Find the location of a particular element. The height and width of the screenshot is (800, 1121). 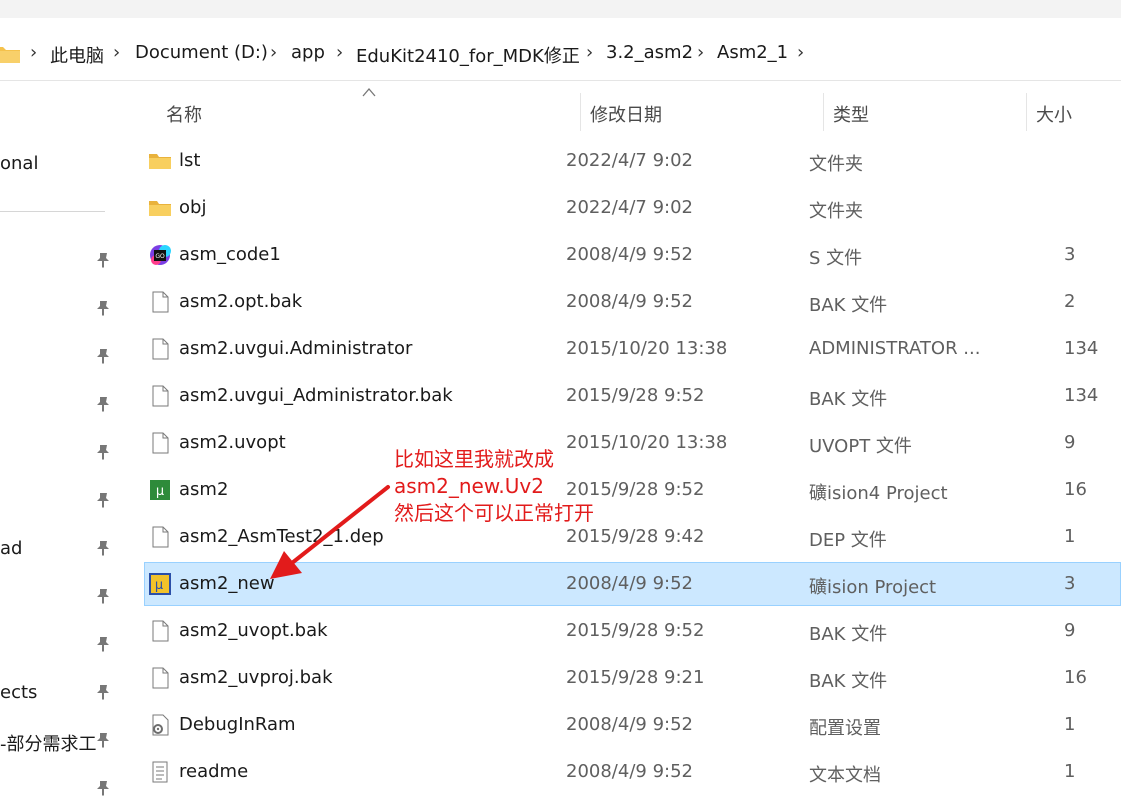

file-row: obj 2022/4/7 9:02 文件夹 is located at coordinates (632, 208).